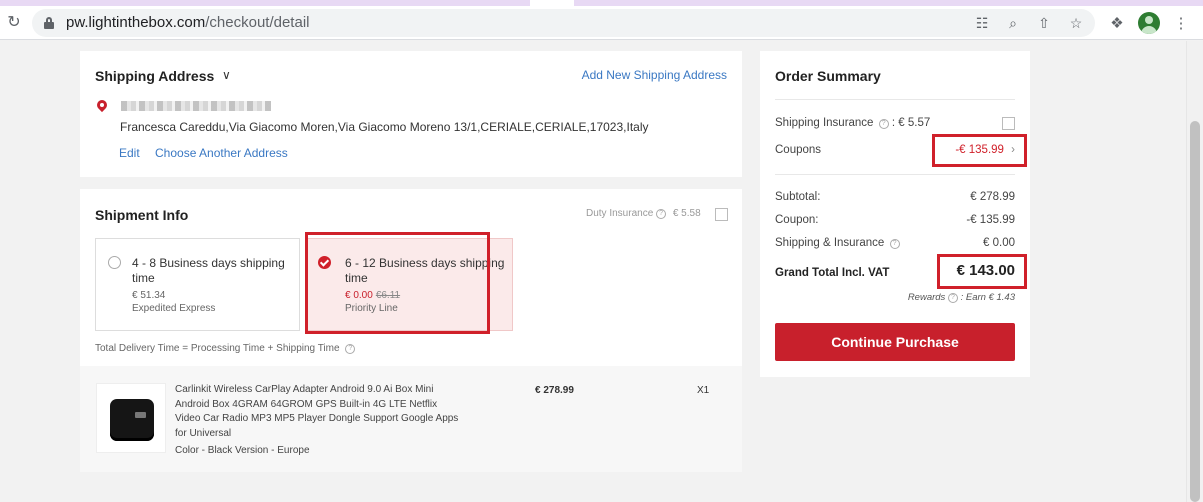 The image size is (1203, 502). I want to click on page-scrollbar, so click(1194, 271).